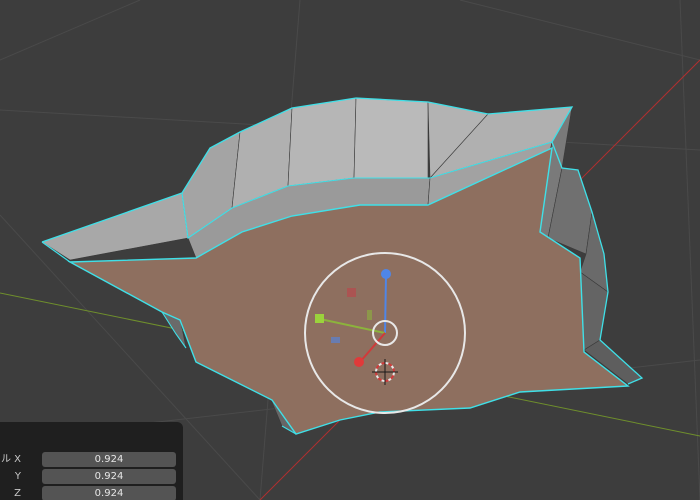 The image size is (700, 500). Describe the element at coordinates (17, 493) in the screenshot. I see `scale-z-label: Z` at that location.